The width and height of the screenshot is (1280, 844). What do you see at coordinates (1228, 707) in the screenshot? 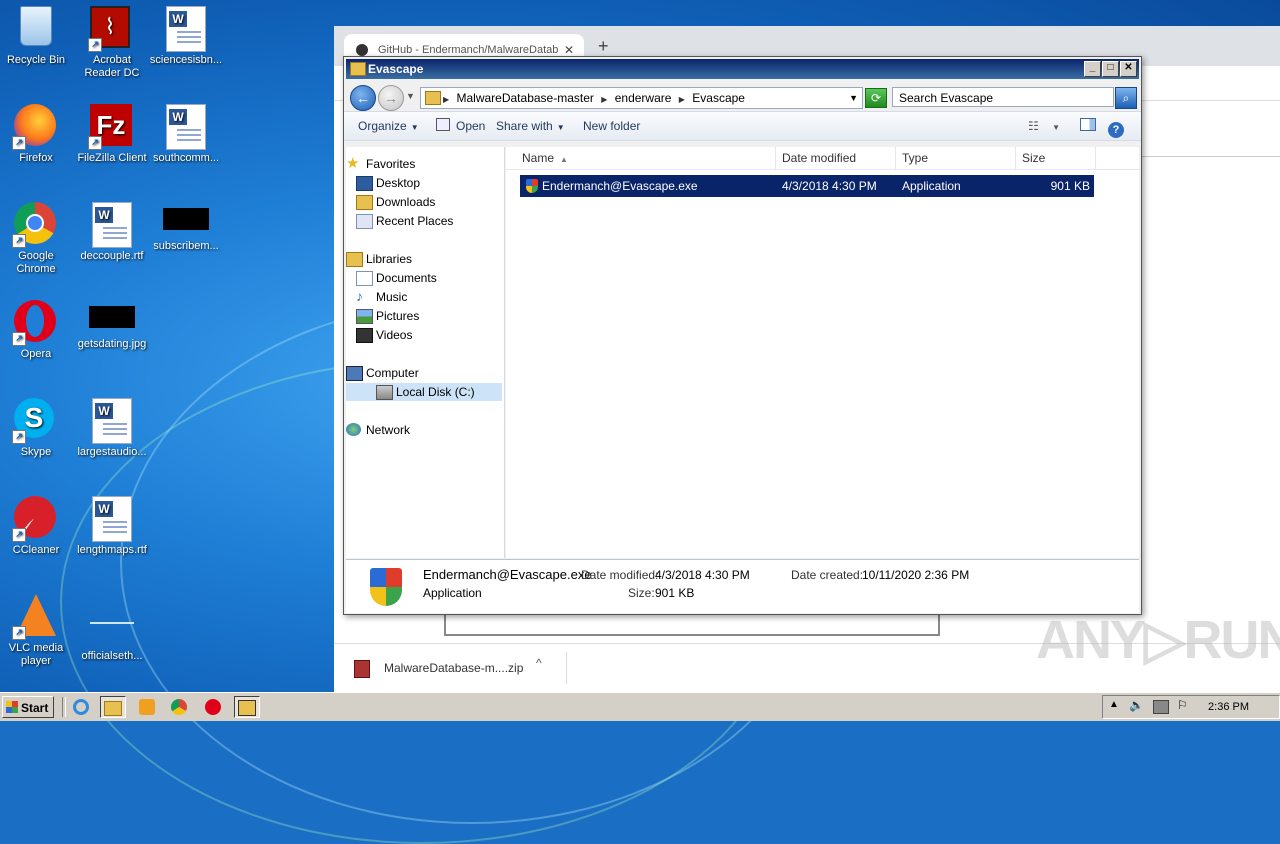
I see `taskbar-clock: 2:36 PM` at bounding box center [1228, 707].